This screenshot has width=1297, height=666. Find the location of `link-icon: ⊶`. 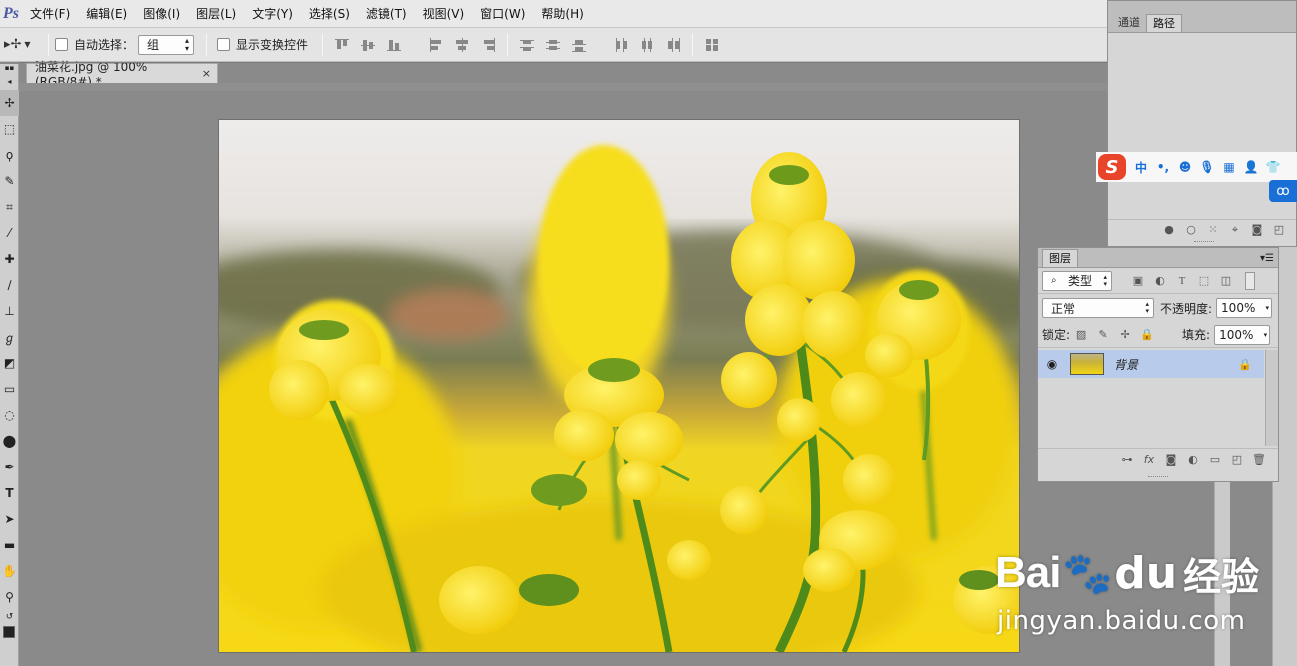

link-icon: ⊶ is located at coordinates (1127, 460).